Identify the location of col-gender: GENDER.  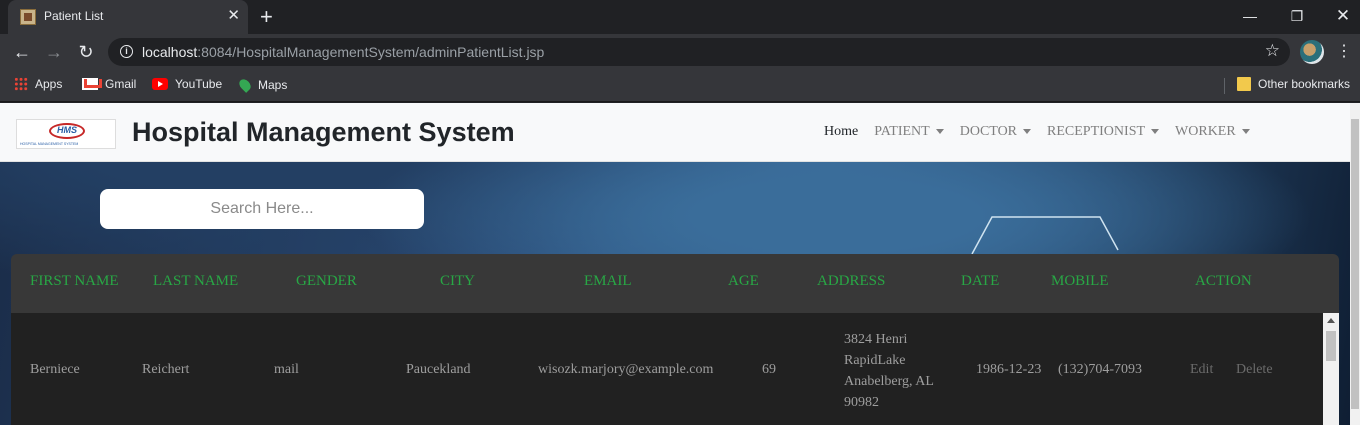
(326, 281).